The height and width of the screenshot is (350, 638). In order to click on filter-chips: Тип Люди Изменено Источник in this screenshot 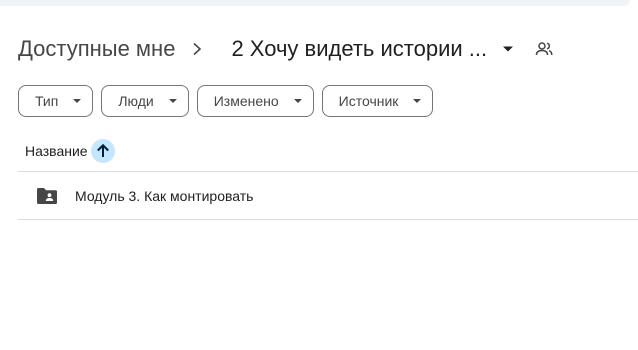, I will do `click(226, 101)`.